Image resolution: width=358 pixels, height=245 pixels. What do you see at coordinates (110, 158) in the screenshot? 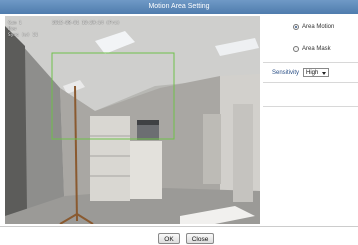
I see `file-cabinet` at bounding box center [110, 158].